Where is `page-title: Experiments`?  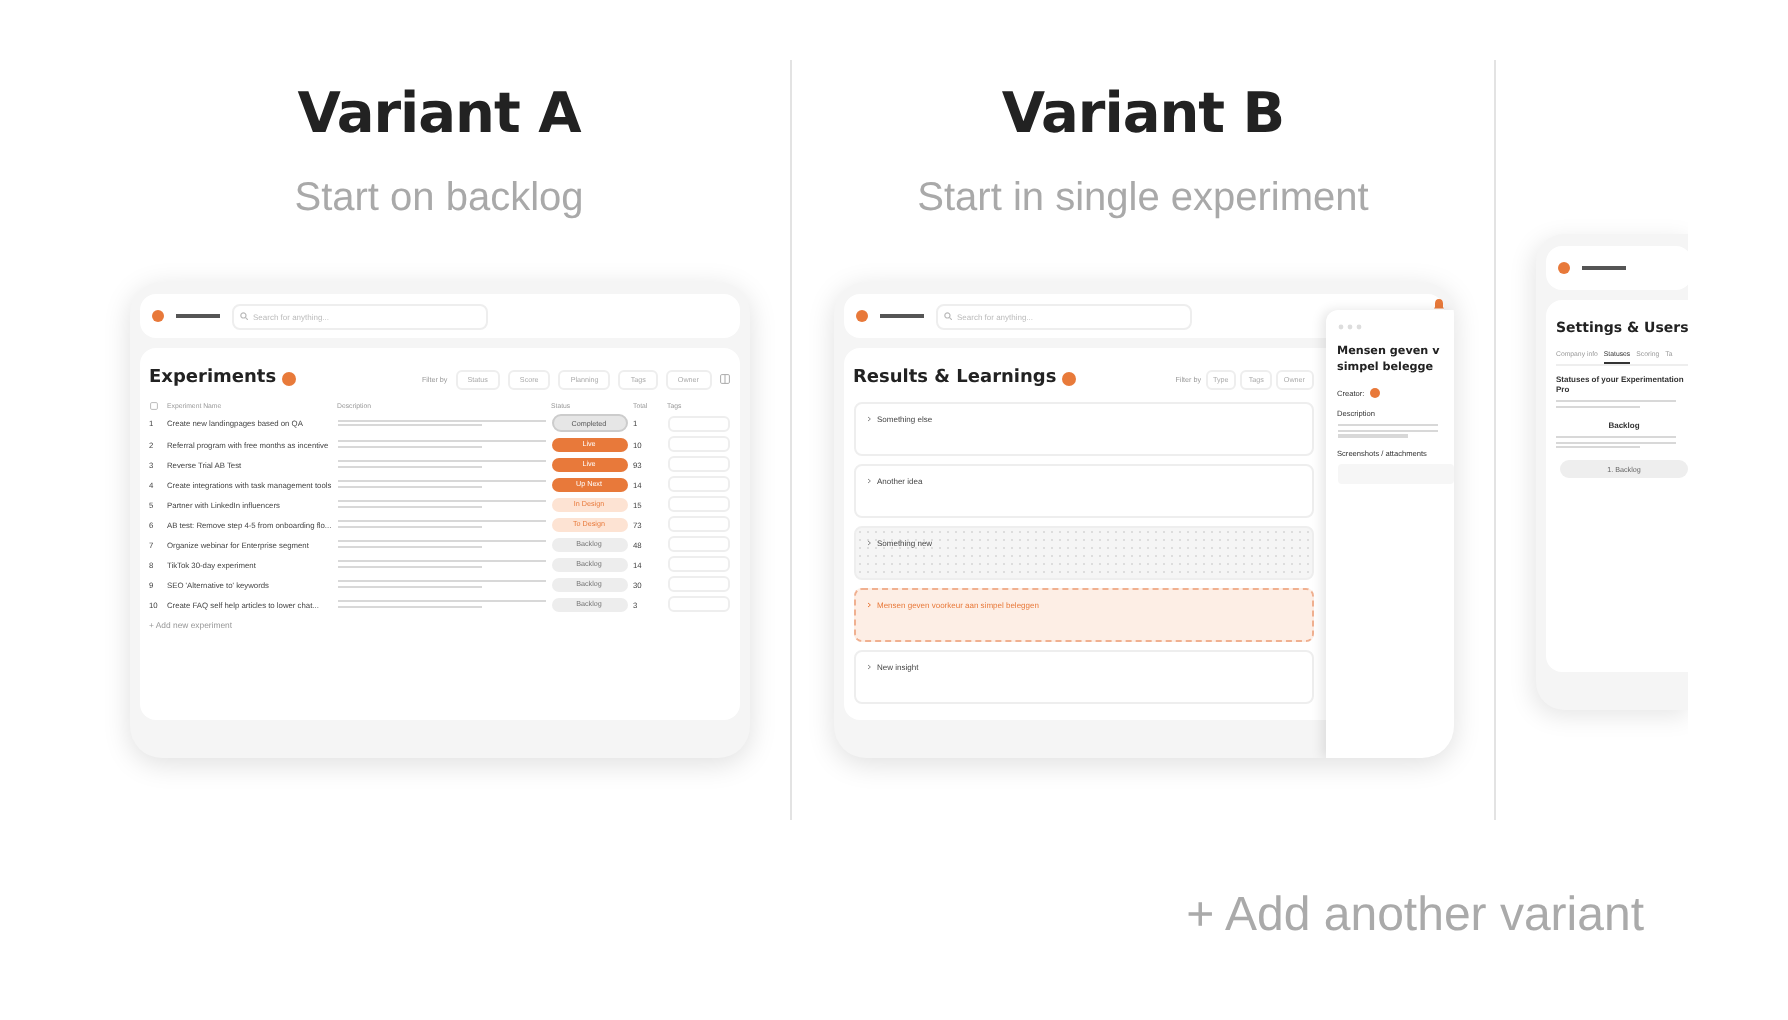
page-title: Experiments is located at coordinates (213, 379).